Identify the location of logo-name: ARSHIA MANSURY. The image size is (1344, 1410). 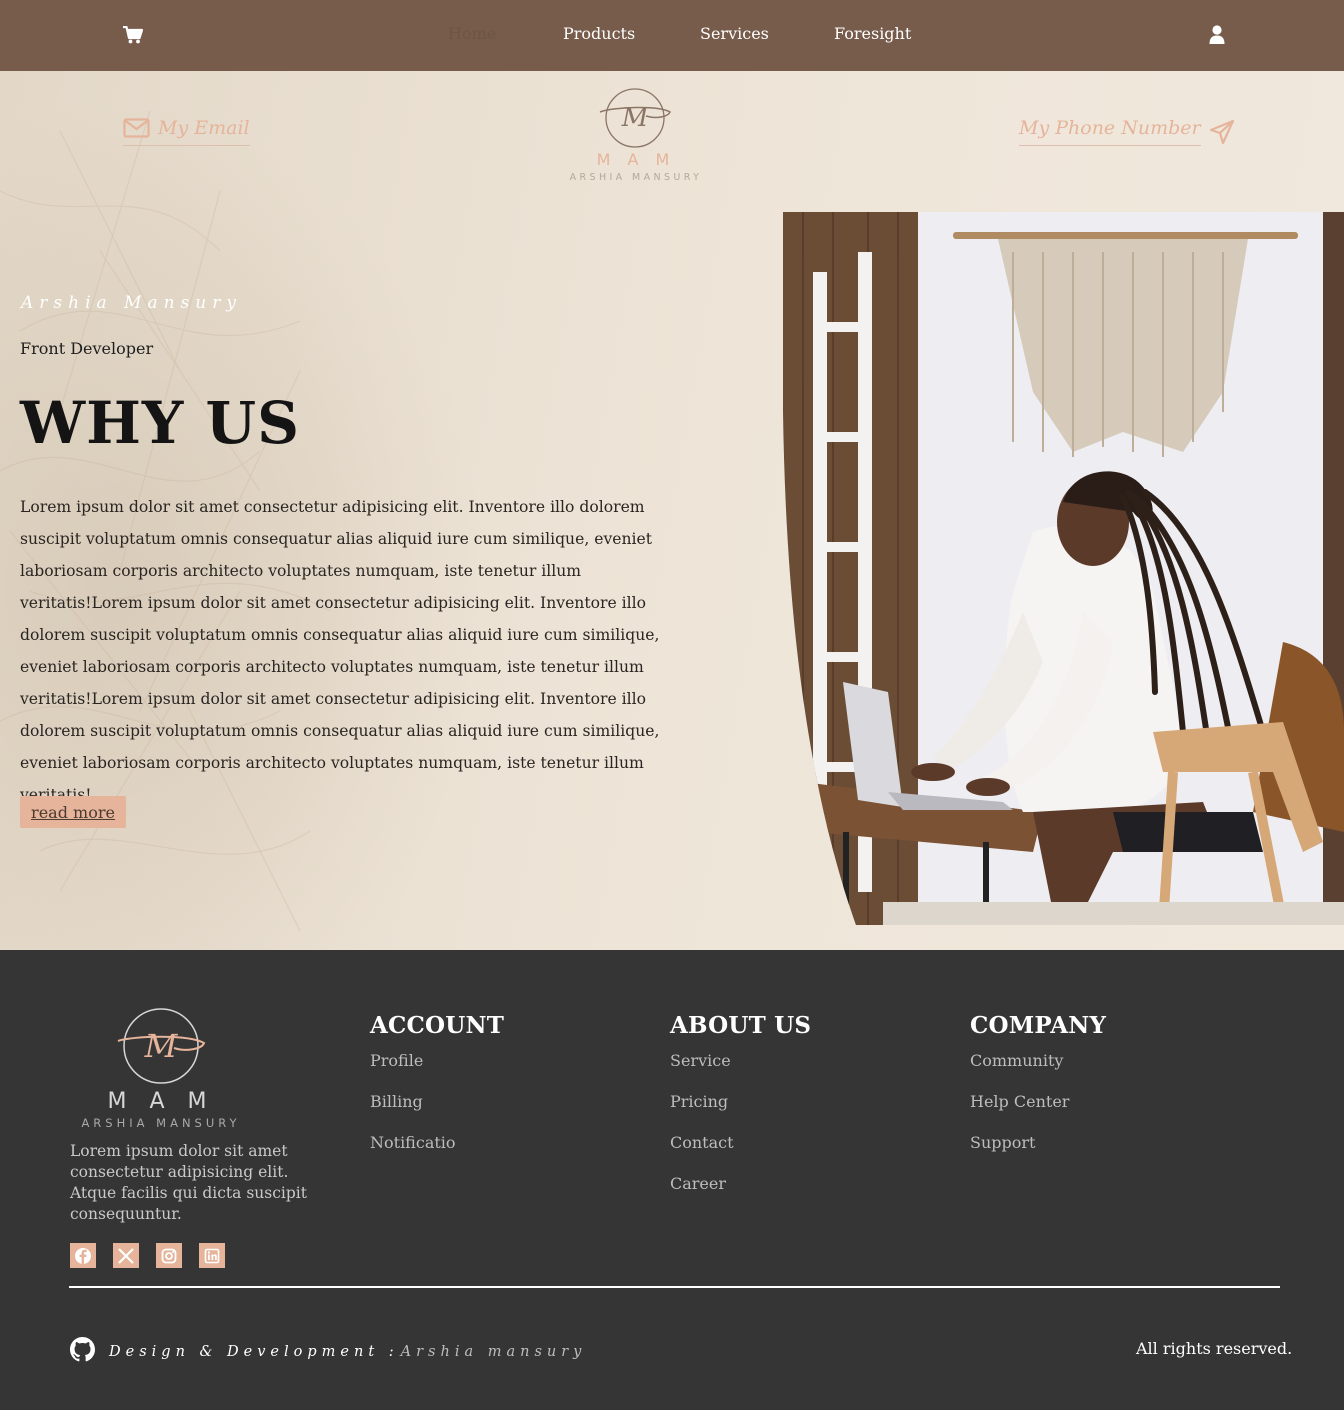
(636, 177).